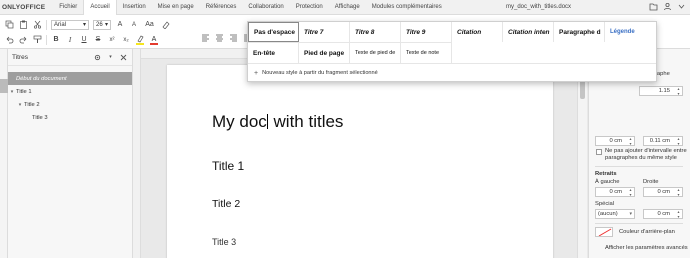  What do you see at coordinates (579, 32) in the screenshot?
I see `style-paragraphe-de-liste: Paragraphe d` at bounding box center [579, 32].